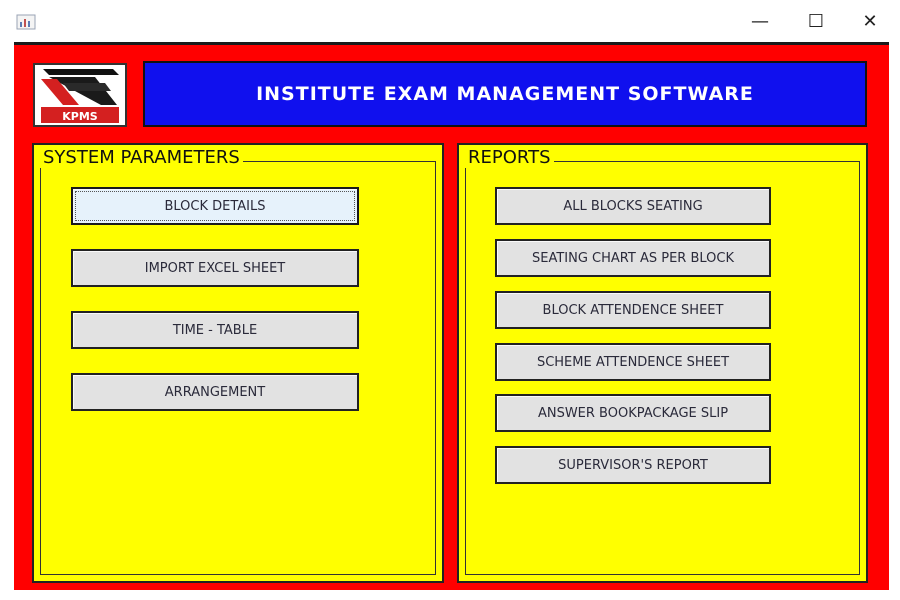  What do you see at coordinates (450, 21) in the screenshot?
I see `window-titlebar: — ☐ ✕` at bounding box center [450, 21].